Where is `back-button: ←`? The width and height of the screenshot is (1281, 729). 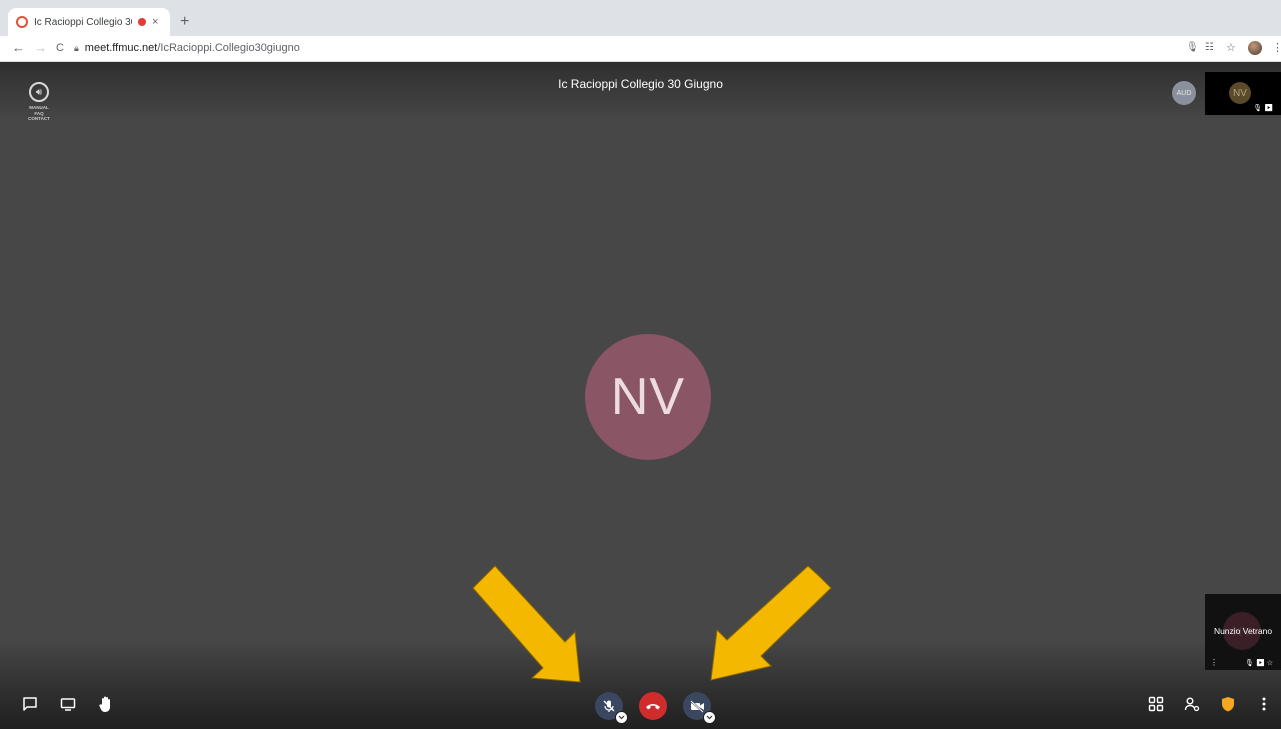
back-button: ← is located at coordinates (18, 48).